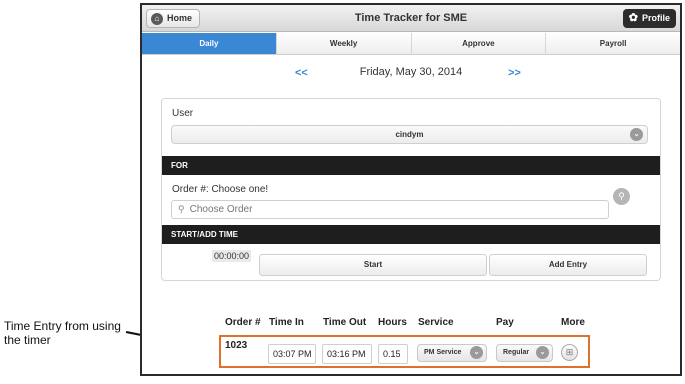 The image size is (685, 384). I want to click on annotation-text: Time Entry from using the timer, so click(62, 333).